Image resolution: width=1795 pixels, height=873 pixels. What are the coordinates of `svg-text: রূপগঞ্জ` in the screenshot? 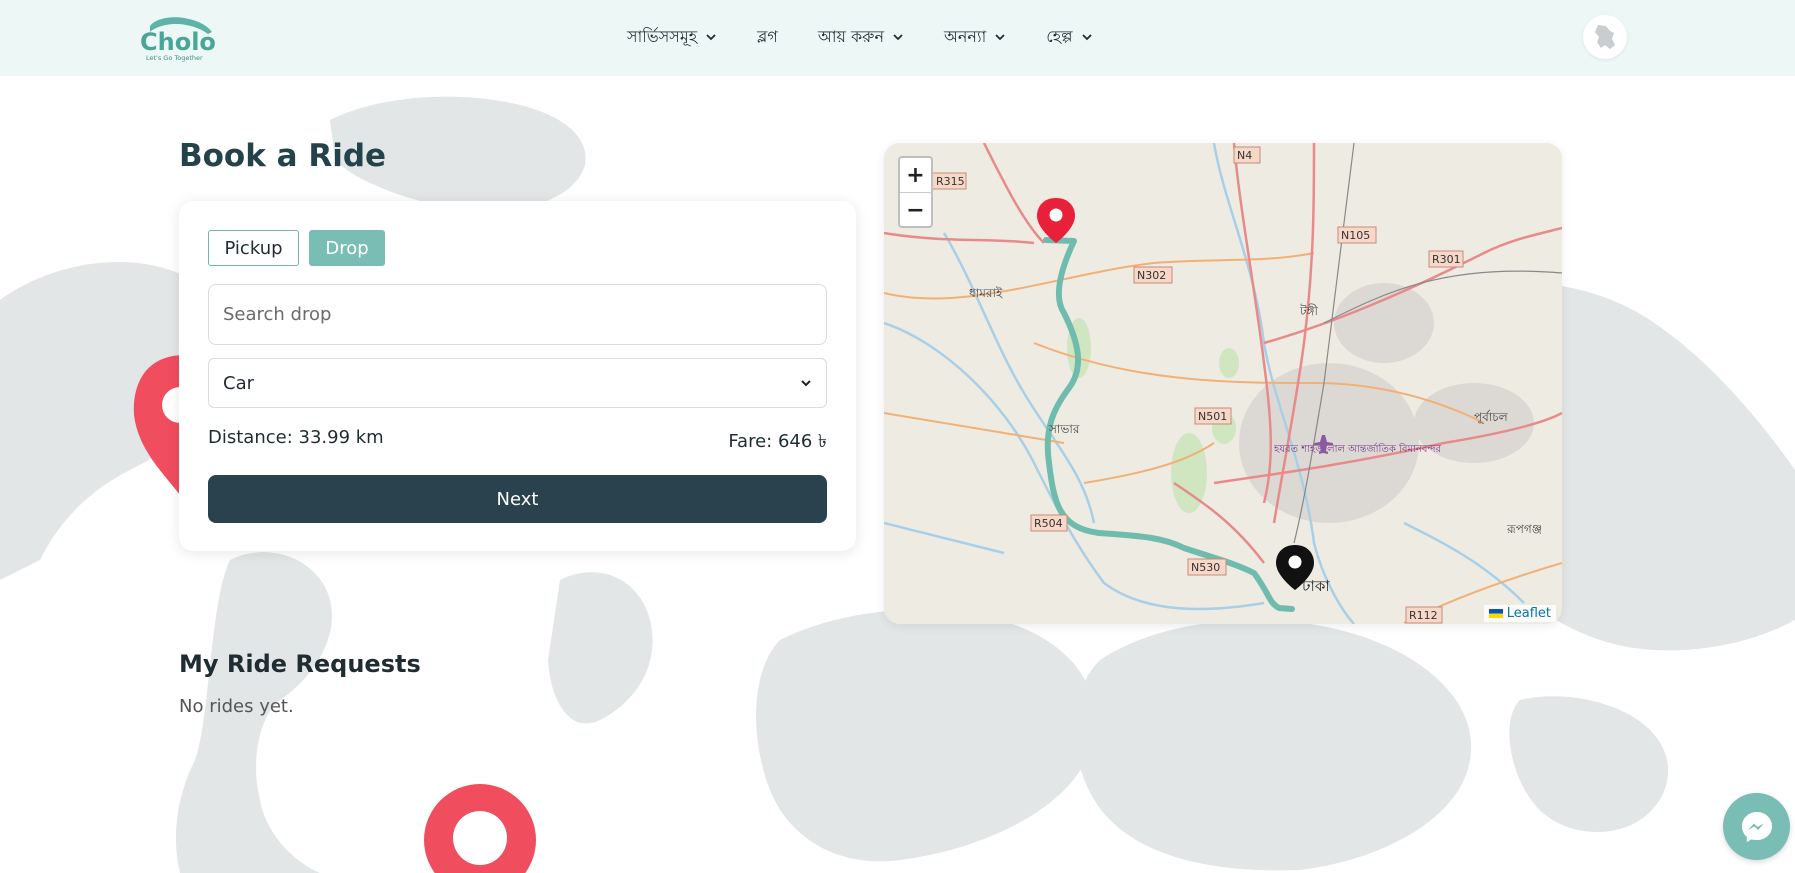 It's located at (1524, 529).